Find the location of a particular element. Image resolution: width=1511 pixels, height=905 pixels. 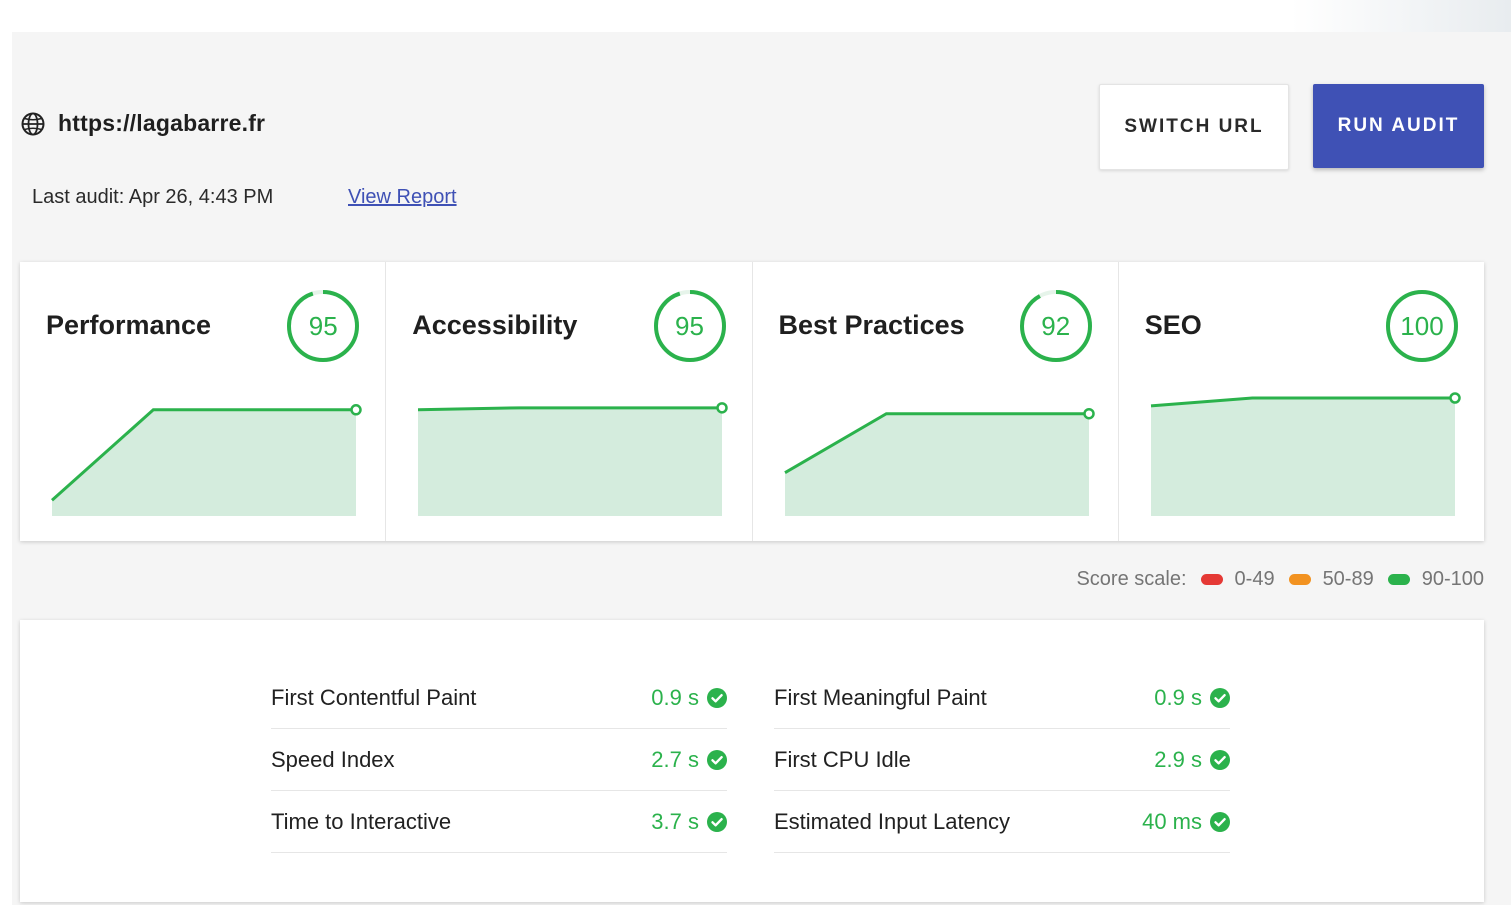

metric-row: First Meaningful Paint 0.9 s is located at coordinates (1002, 698).